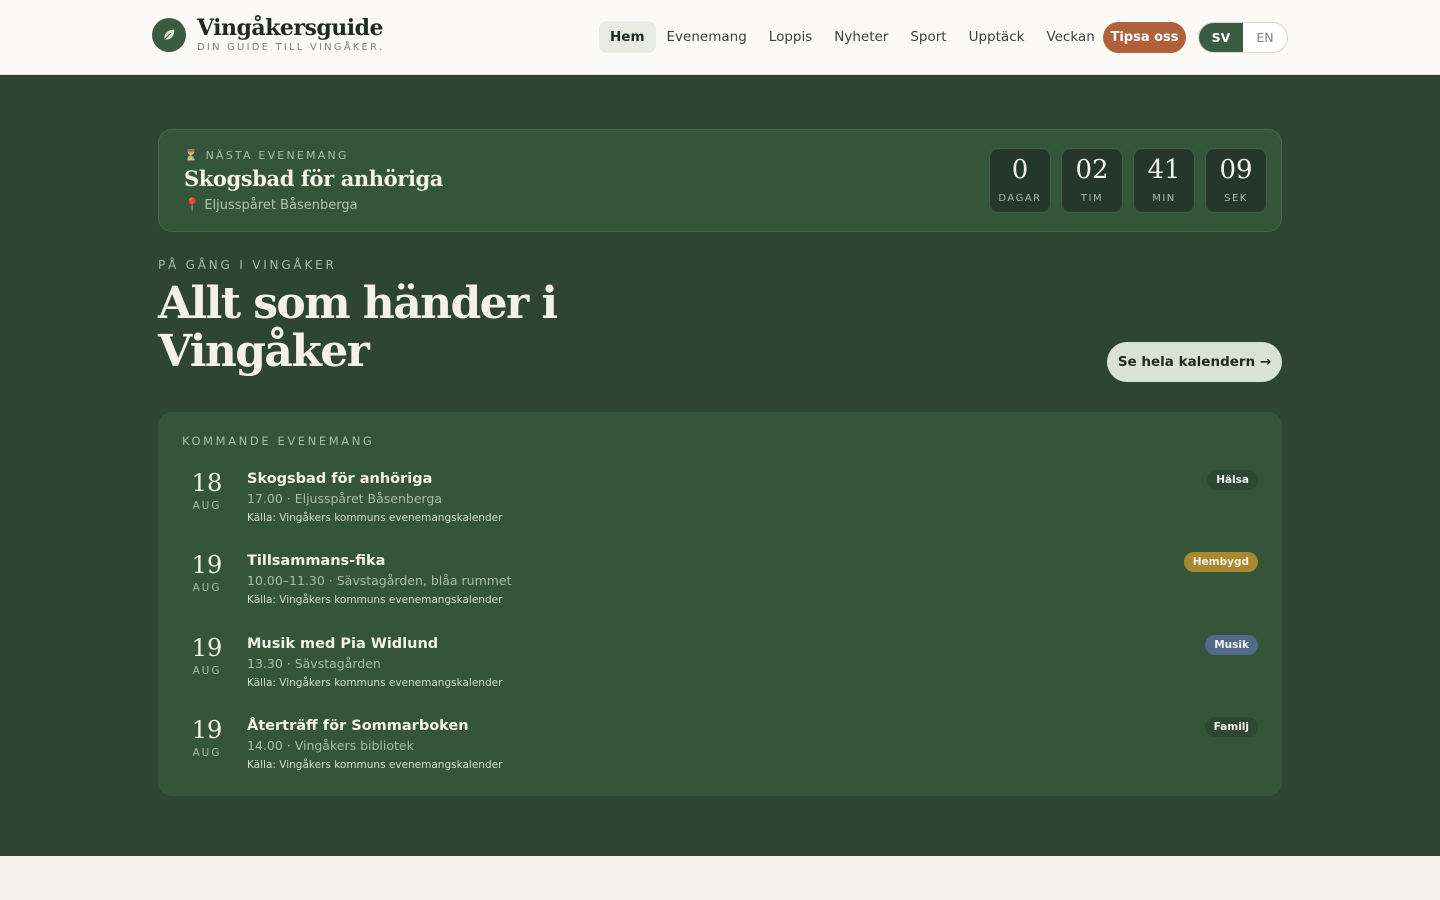 The height and width of the screenshot is (900, 1440). Describe the element at coordinates (1220, 562) in the screenshot. I see `category-badge: Hembygd` at that location.